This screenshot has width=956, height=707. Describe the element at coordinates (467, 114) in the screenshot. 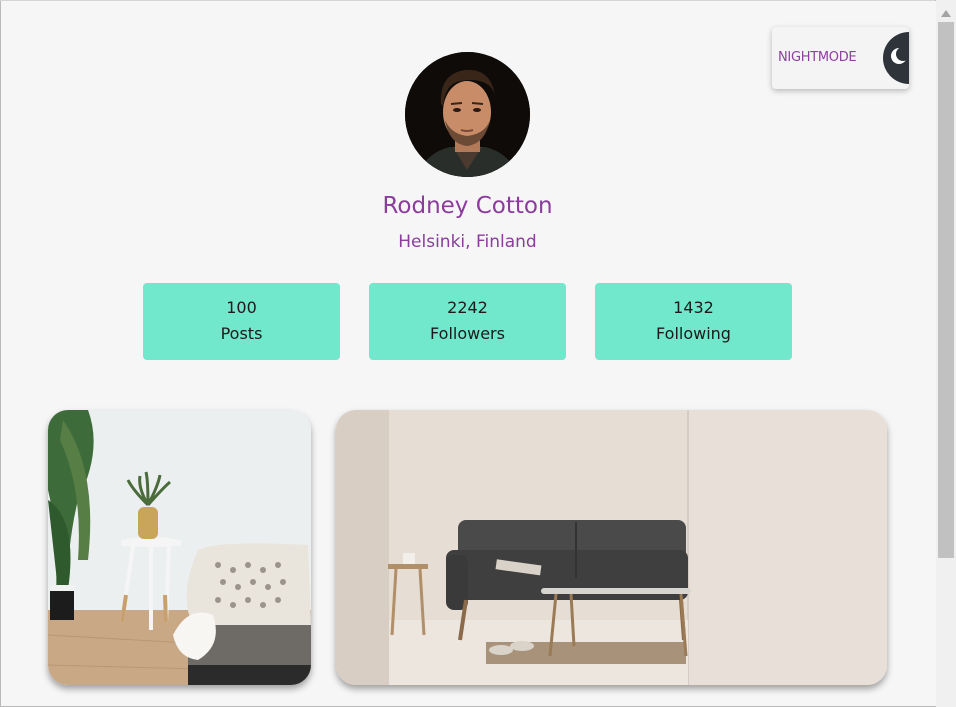

I see `avatar` at that location.